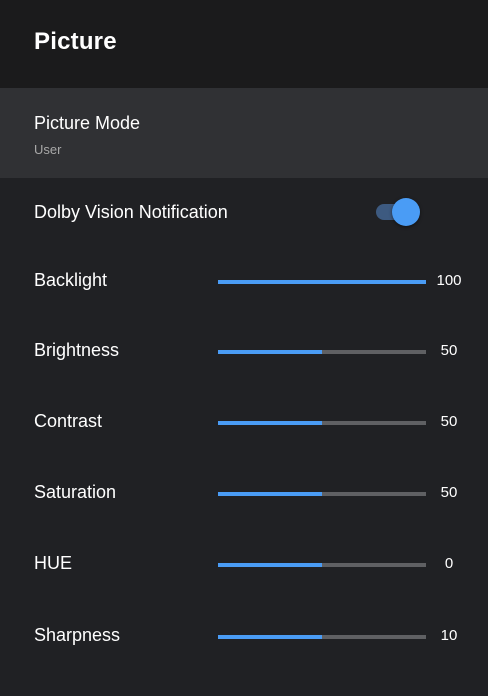 The image size is (488, 696). What do you see at coordinates (270, 565) in the screenshot?
I see `hue-slider-fill` at bounding box center [270, 565].